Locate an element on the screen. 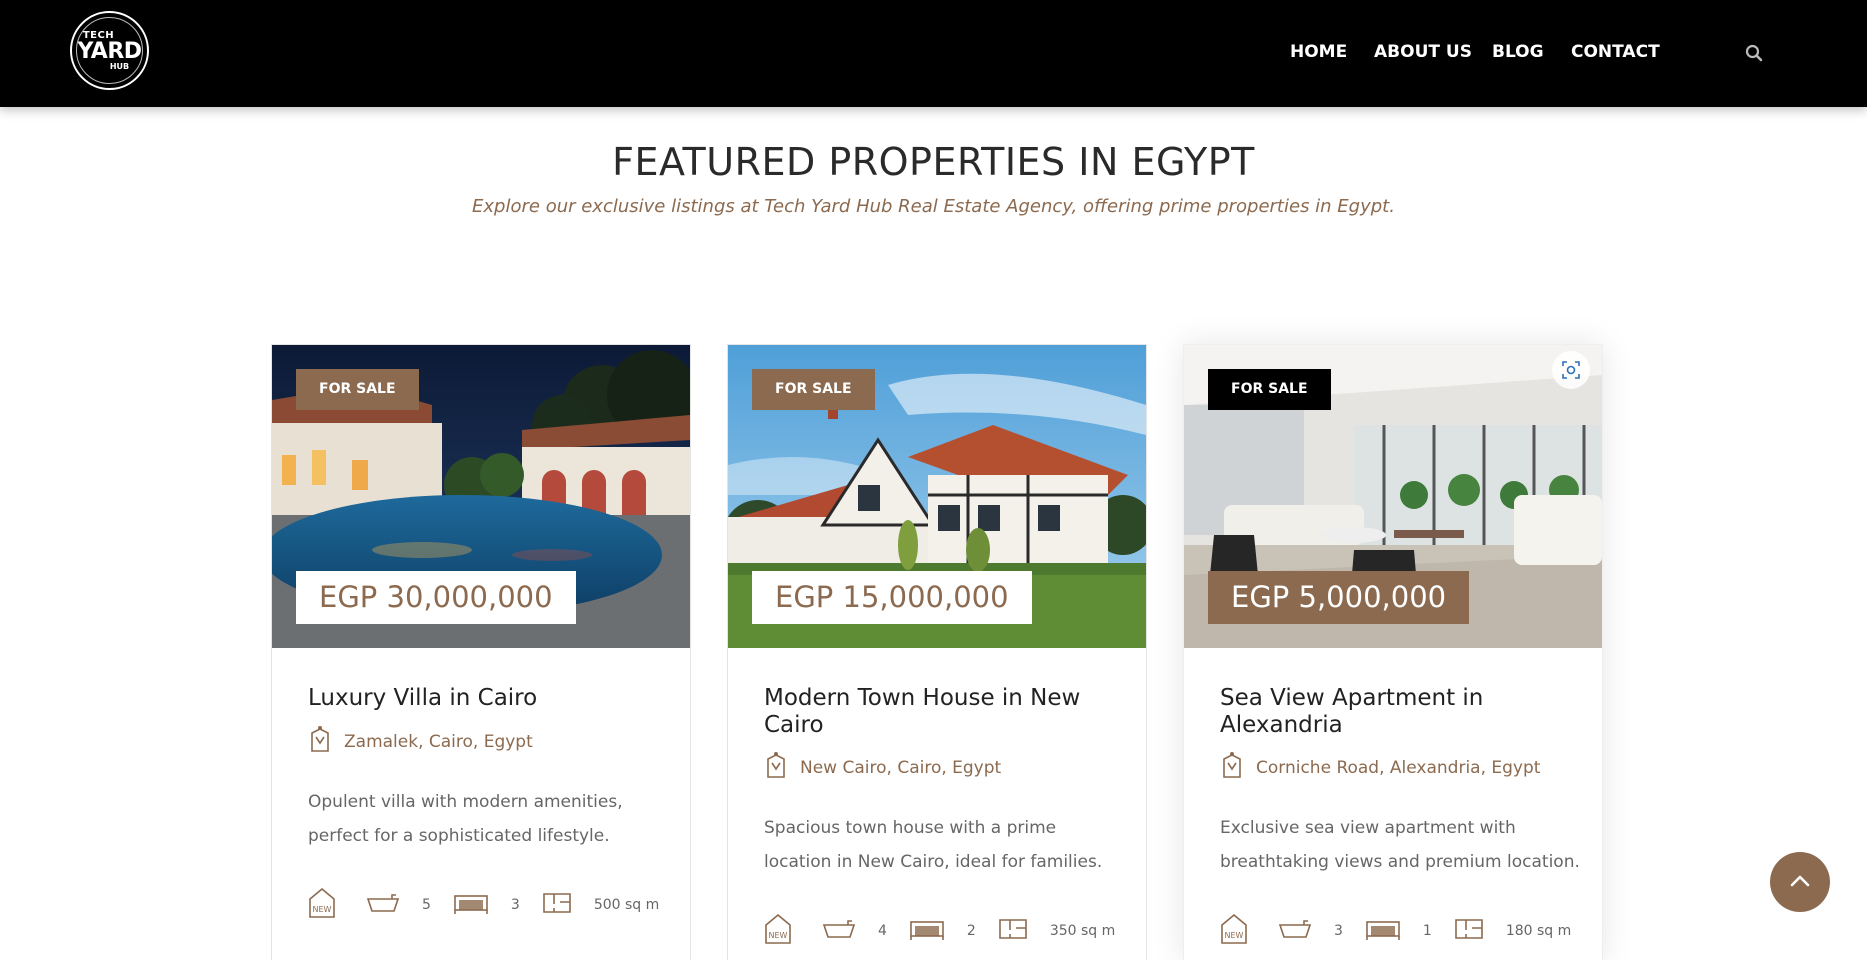 The height and width of the screenshot is (960, 1867). property-location: Corniche Road, Alexandria, Egypt is located at coordinates (1380, 767).